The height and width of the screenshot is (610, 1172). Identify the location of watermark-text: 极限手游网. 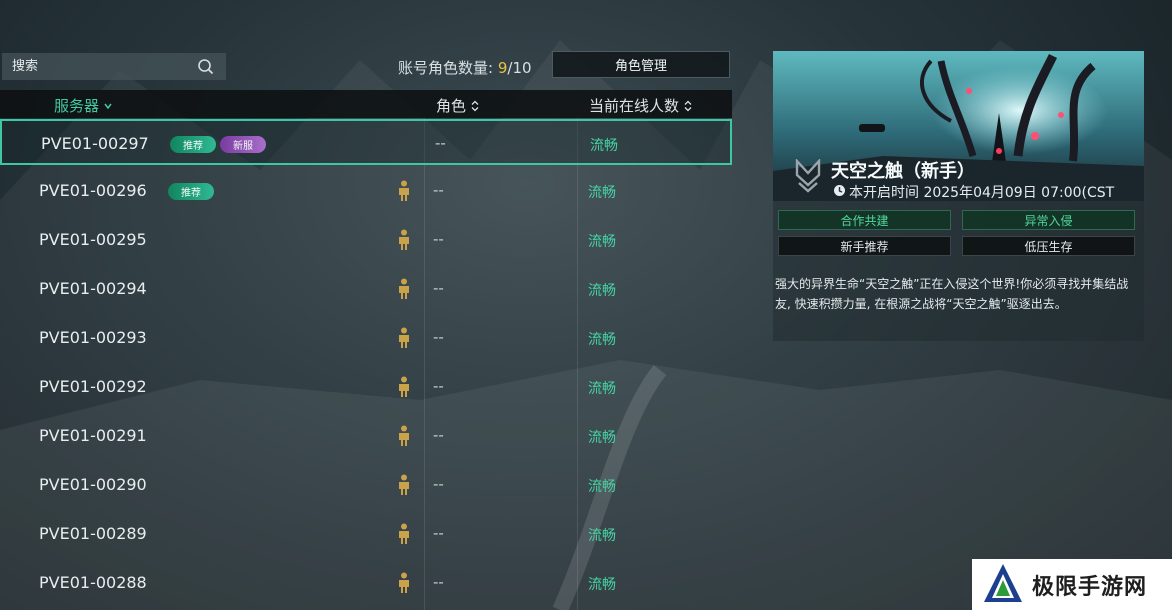
(1090, 586).